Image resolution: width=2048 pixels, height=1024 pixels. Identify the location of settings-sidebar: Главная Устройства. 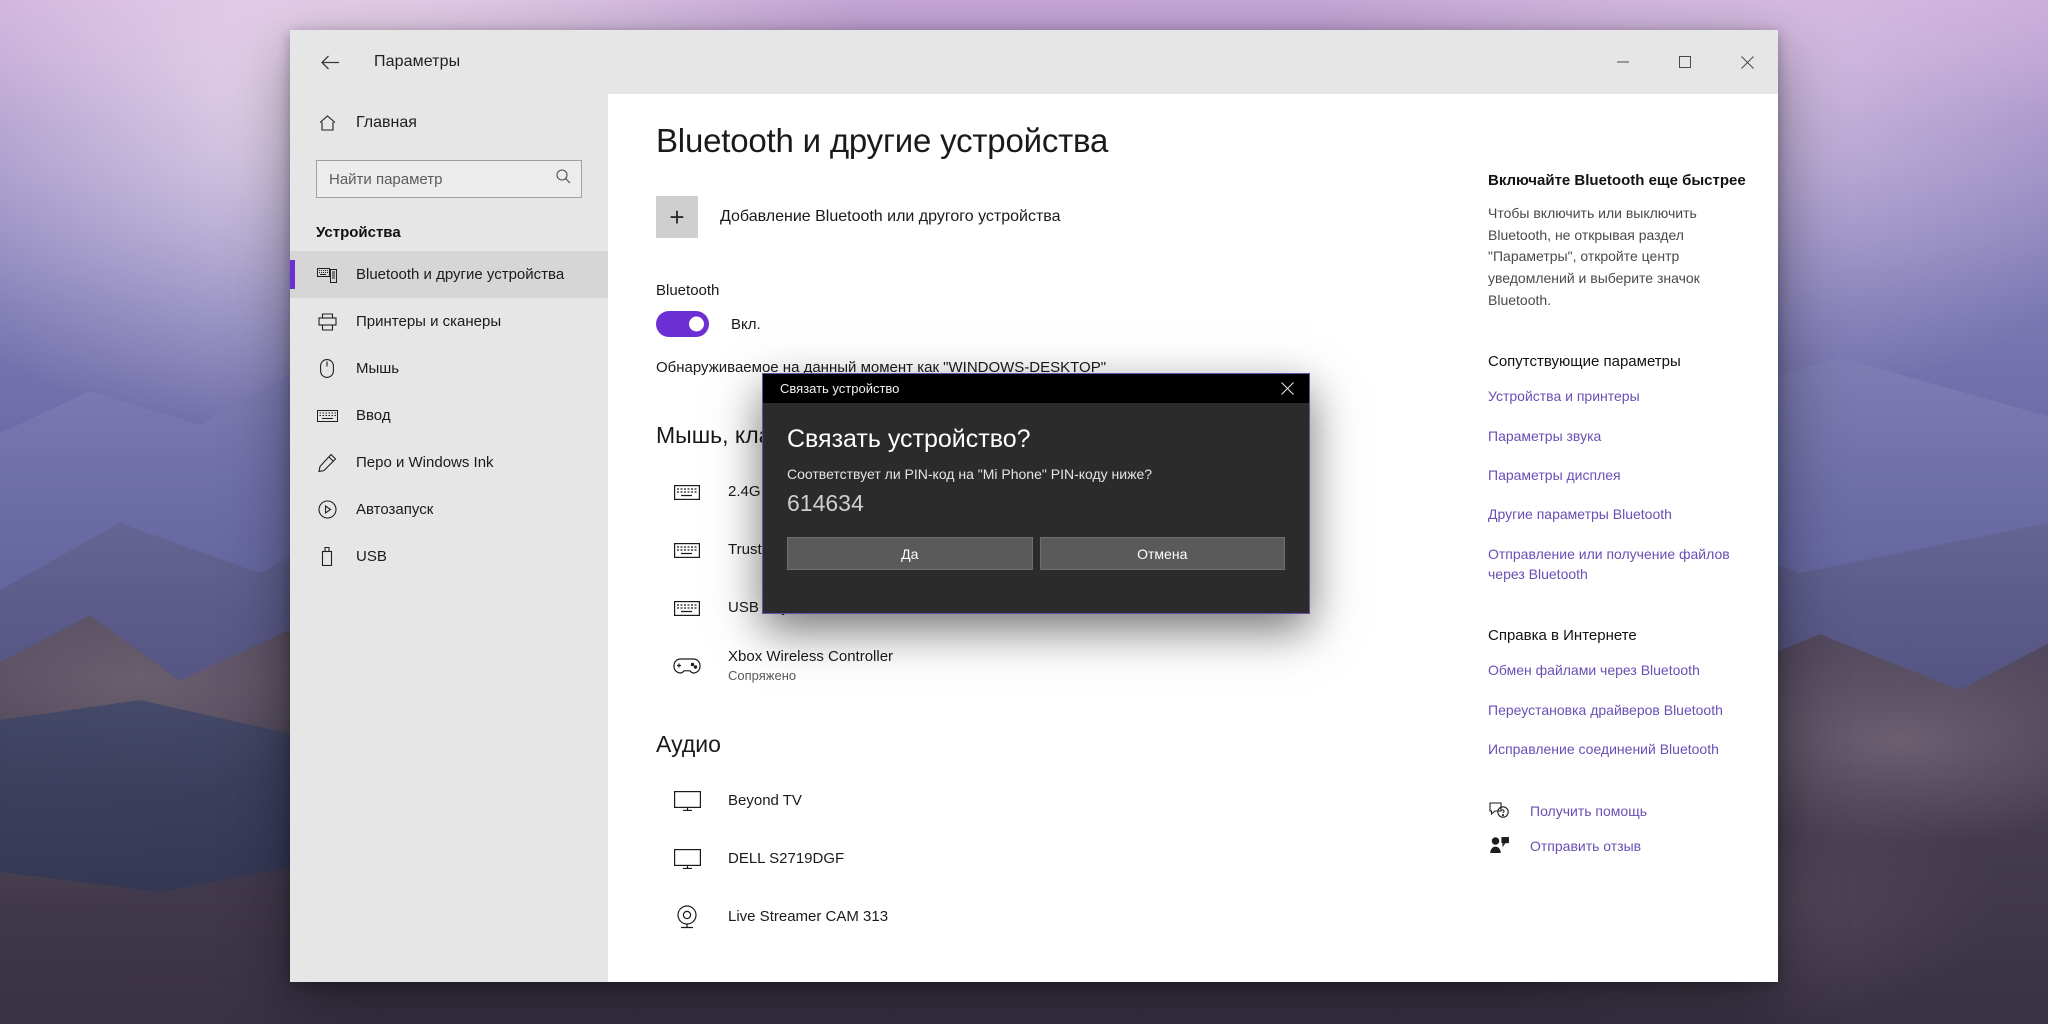
(449, 538).